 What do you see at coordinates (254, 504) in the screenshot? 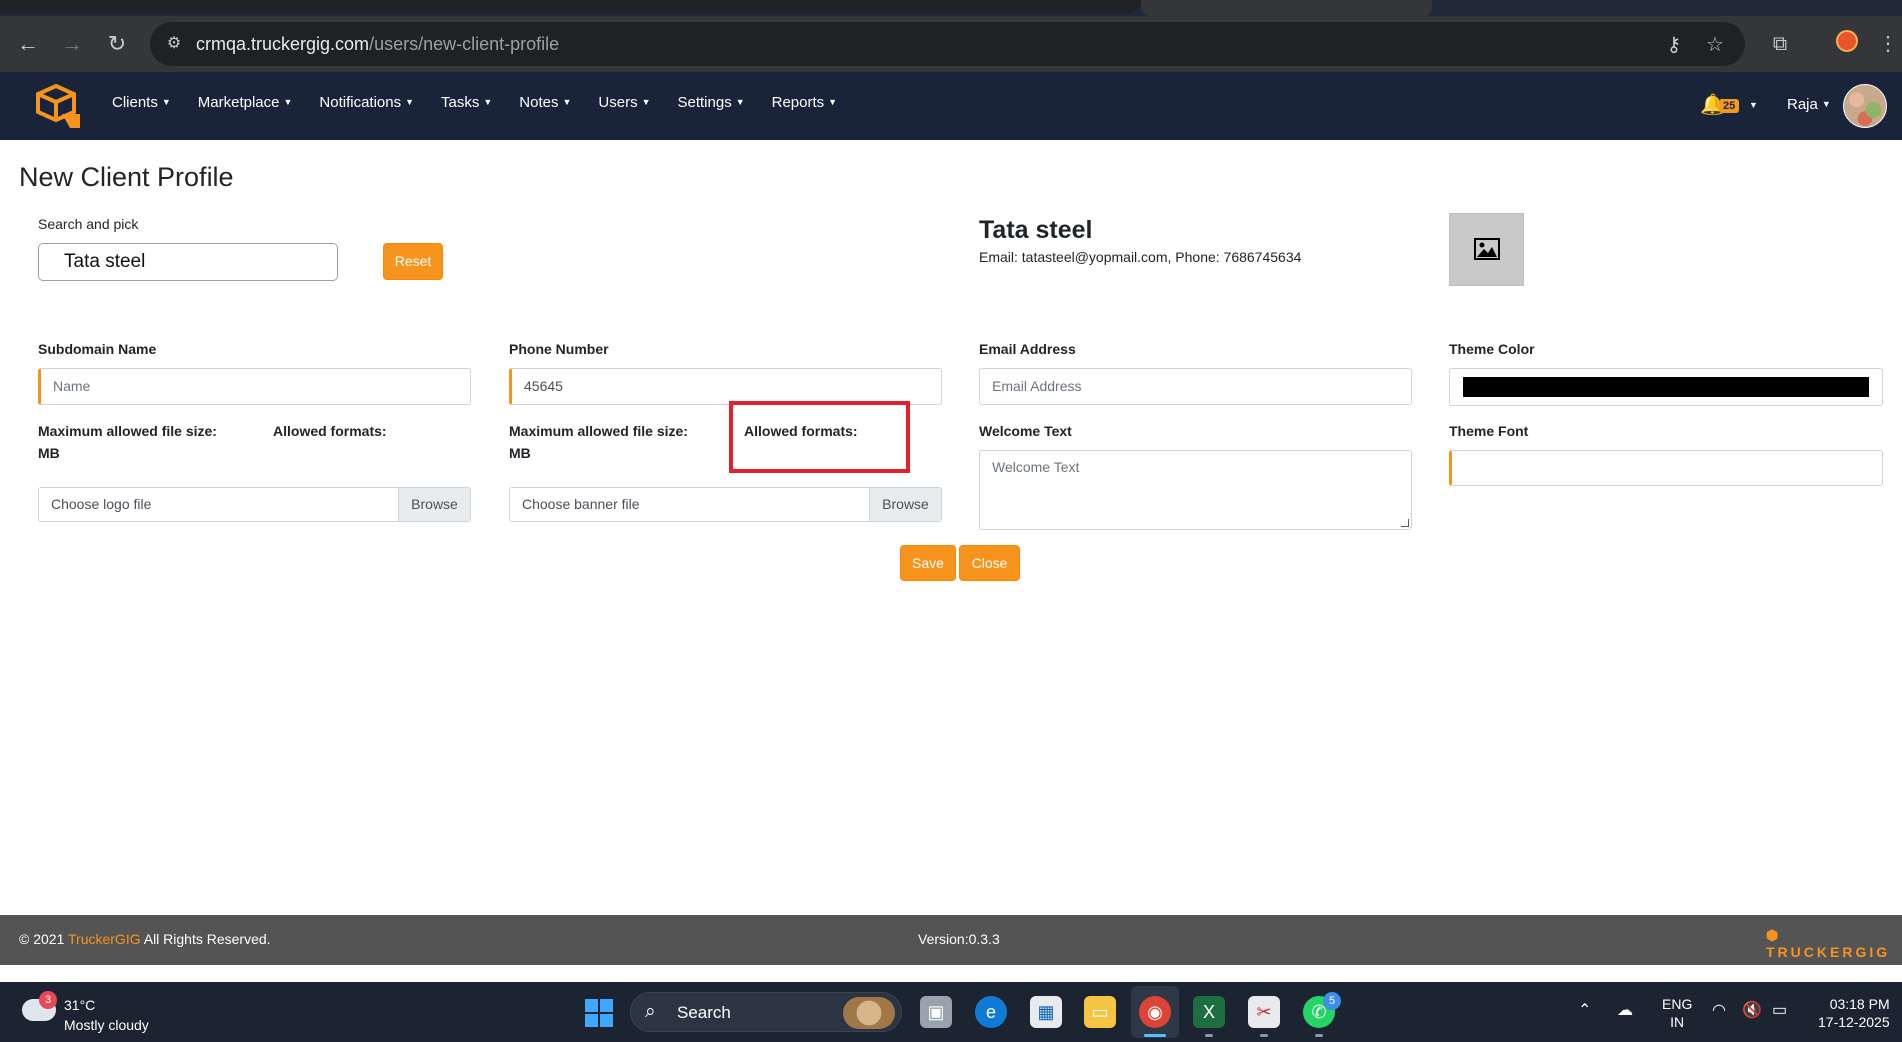
I see `logo-file-input: Choose logo file Browse` at bounding box center [254, 504].